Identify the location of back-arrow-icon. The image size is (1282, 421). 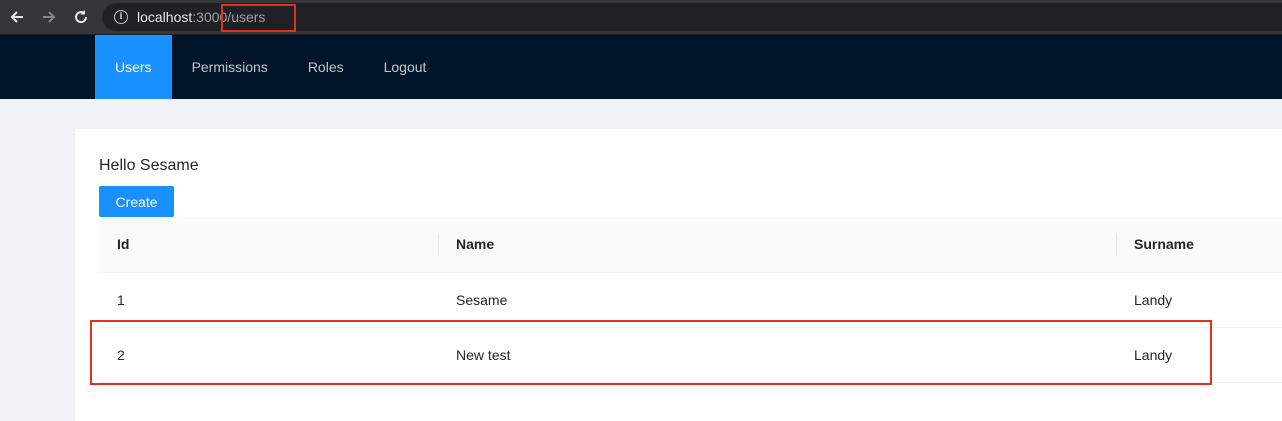
(17, 17).